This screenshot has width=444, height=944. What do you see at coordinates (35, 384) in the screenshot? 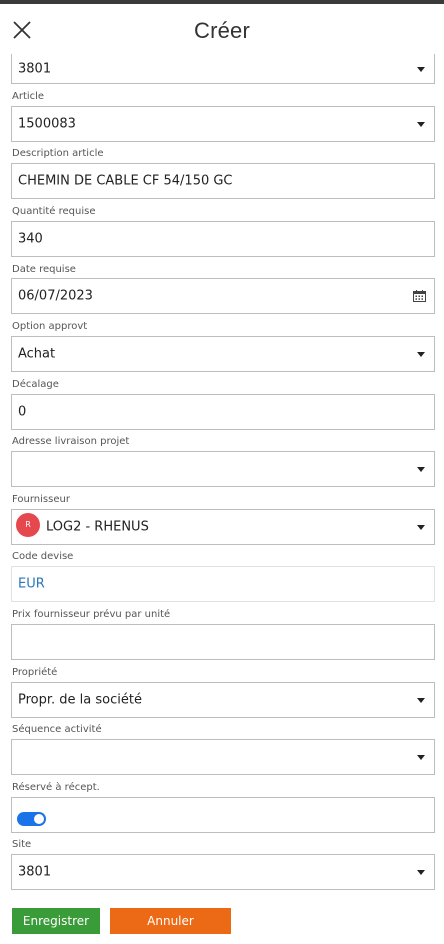
I see `offset-label: Décalage` at bounding box center [35, 384].